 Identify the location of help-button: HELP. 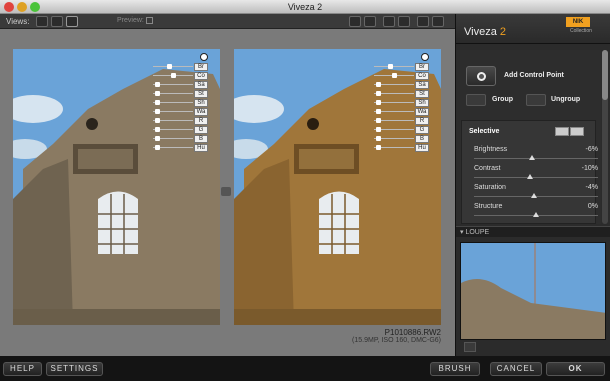
(22, 369).